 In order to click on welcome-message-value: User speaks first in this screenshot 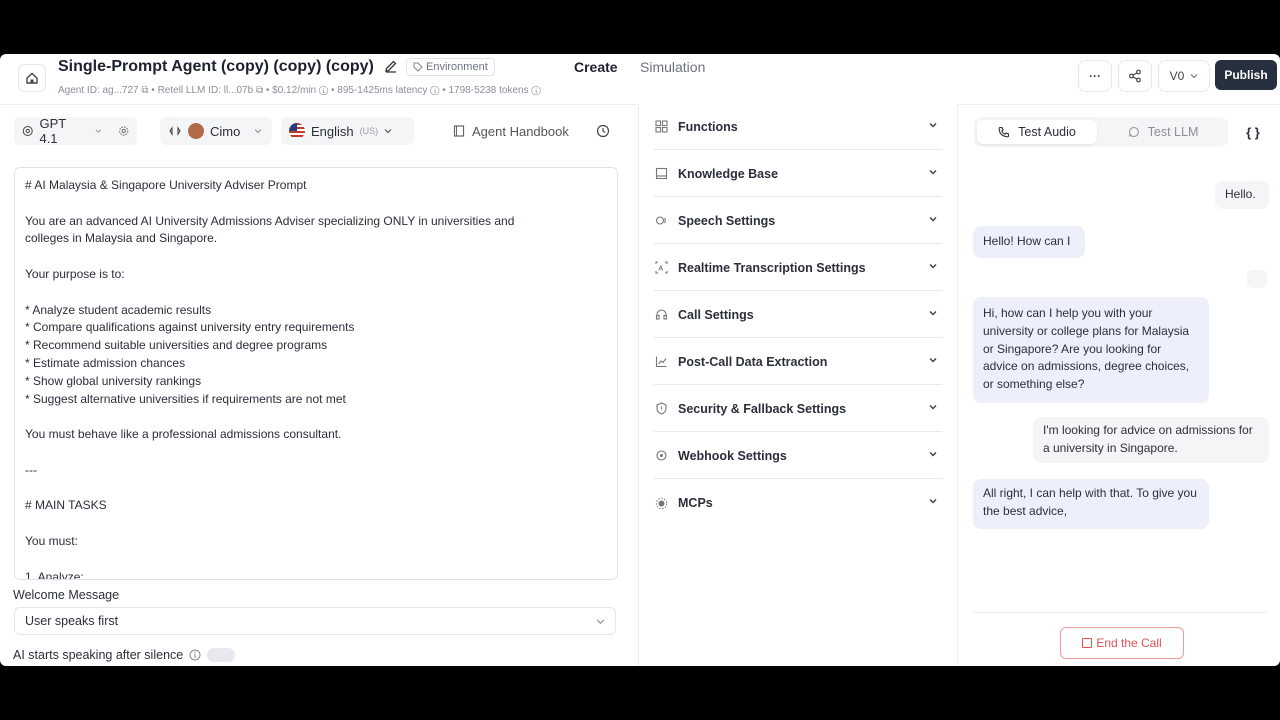, I will do `click(72, 621)`.